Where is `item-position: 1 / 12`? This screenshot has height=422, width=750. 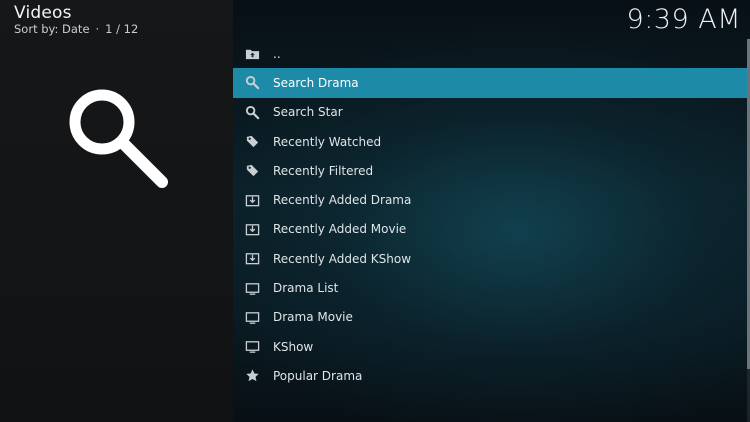
item-position: 1 / 12 is located at coordinates (122, 29).